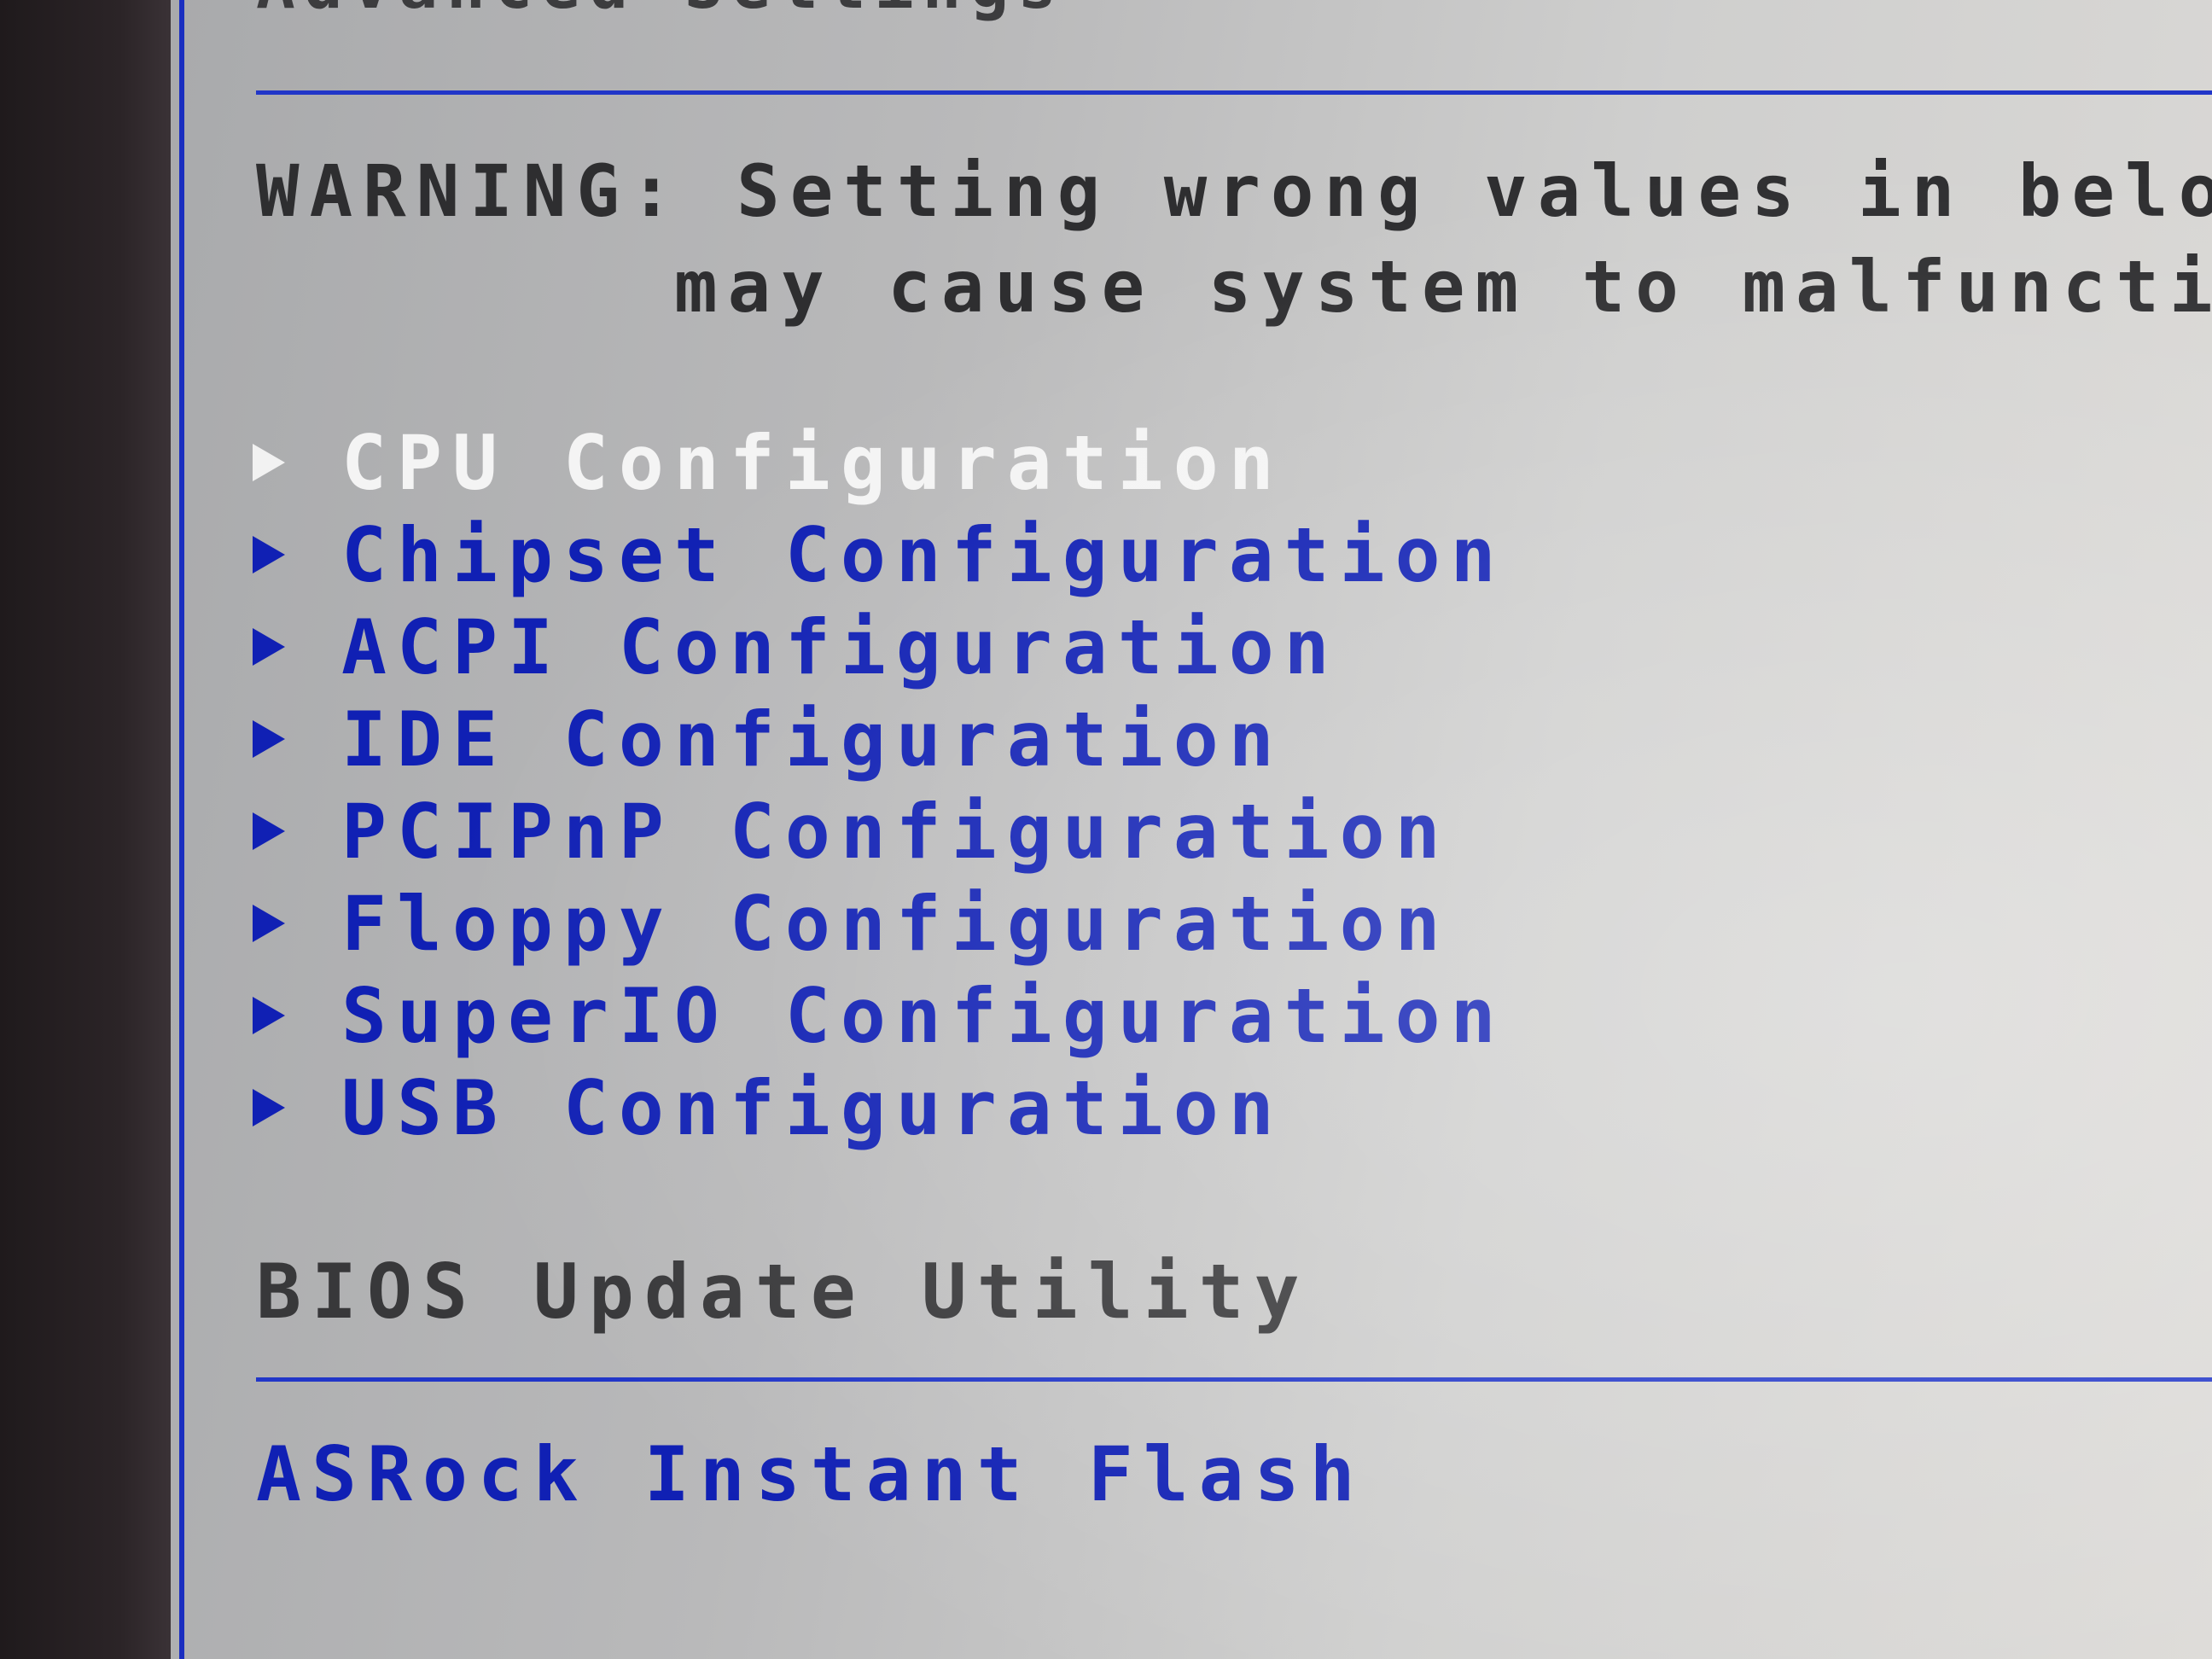 The height and width of the screenshot is (1659, 2212). What do you see at coordinates (1443, 287) in the screenshot?
I see `warning-line-2: may cause system to malfunction.` at bounding box center [1443, 287].